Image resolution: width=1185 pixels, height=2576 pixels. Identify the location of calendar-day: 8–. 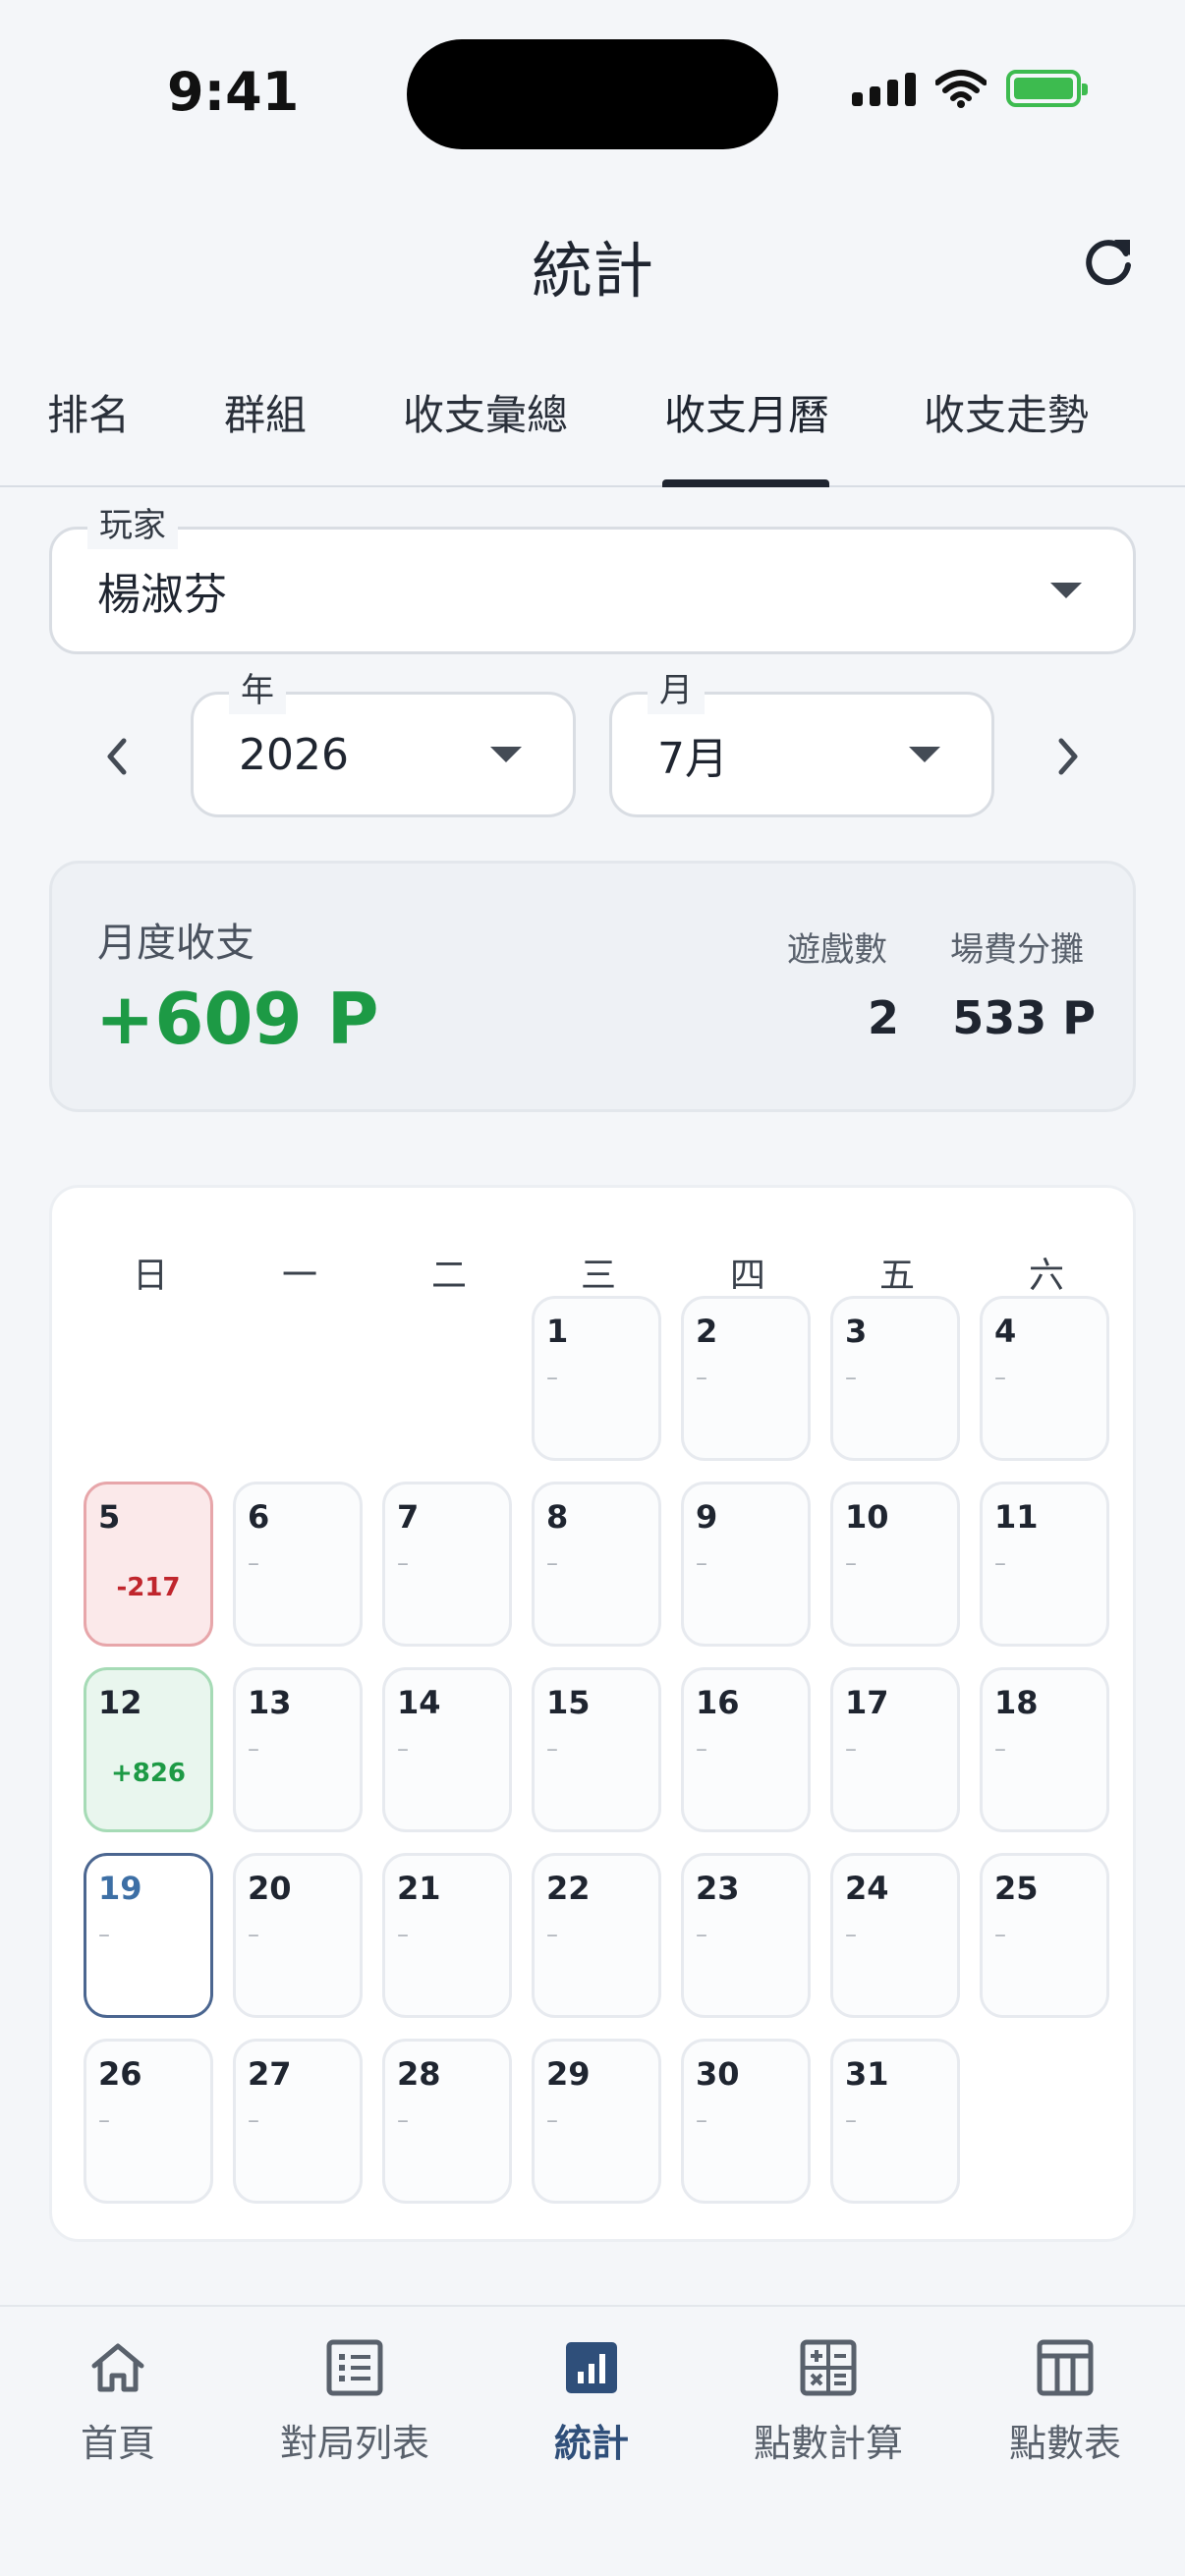
(596, 1564).